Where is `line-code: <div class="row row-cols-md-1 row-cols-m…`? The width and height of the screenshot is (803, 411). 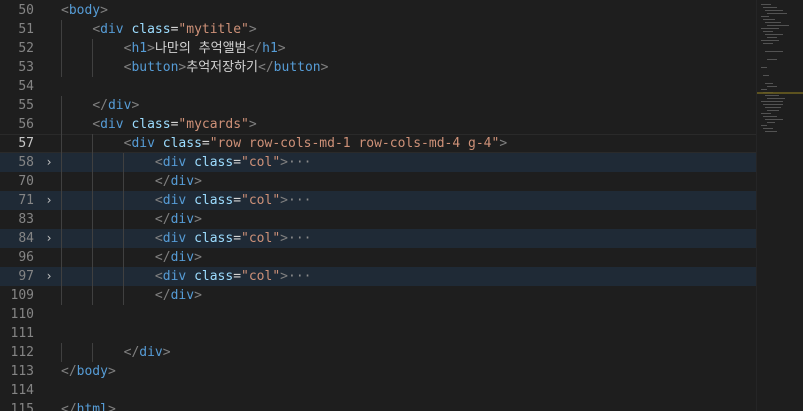 line-code: <div class="row row-cols-md-1 row-cols-m… is located at coordinates (284, 143).